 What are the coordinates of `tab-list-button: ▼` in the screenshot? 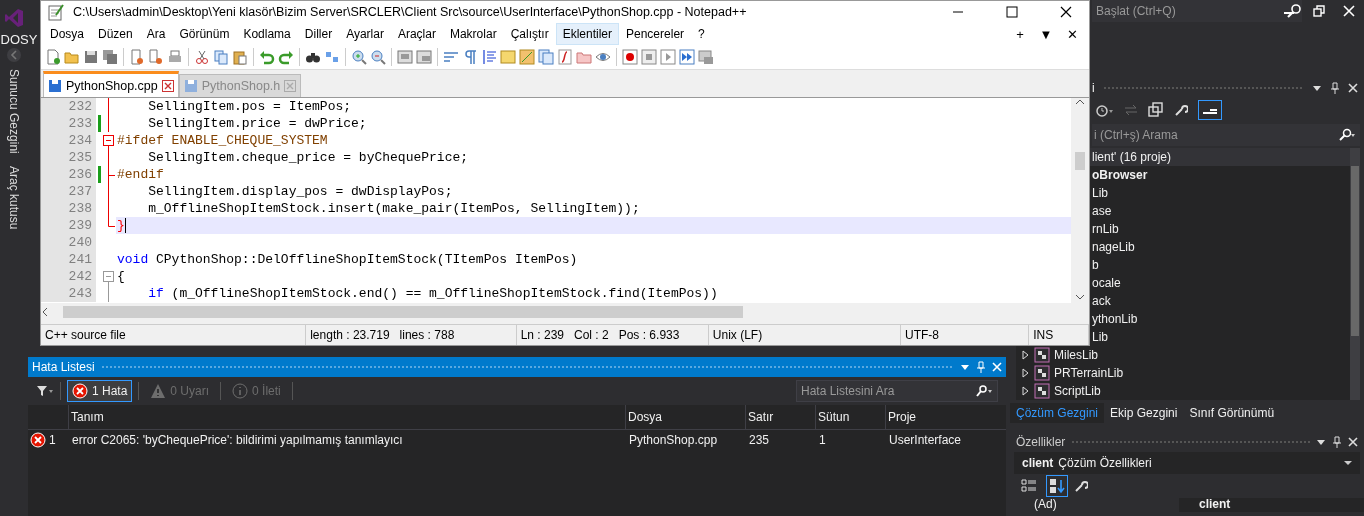 It's located at (1046, 34).